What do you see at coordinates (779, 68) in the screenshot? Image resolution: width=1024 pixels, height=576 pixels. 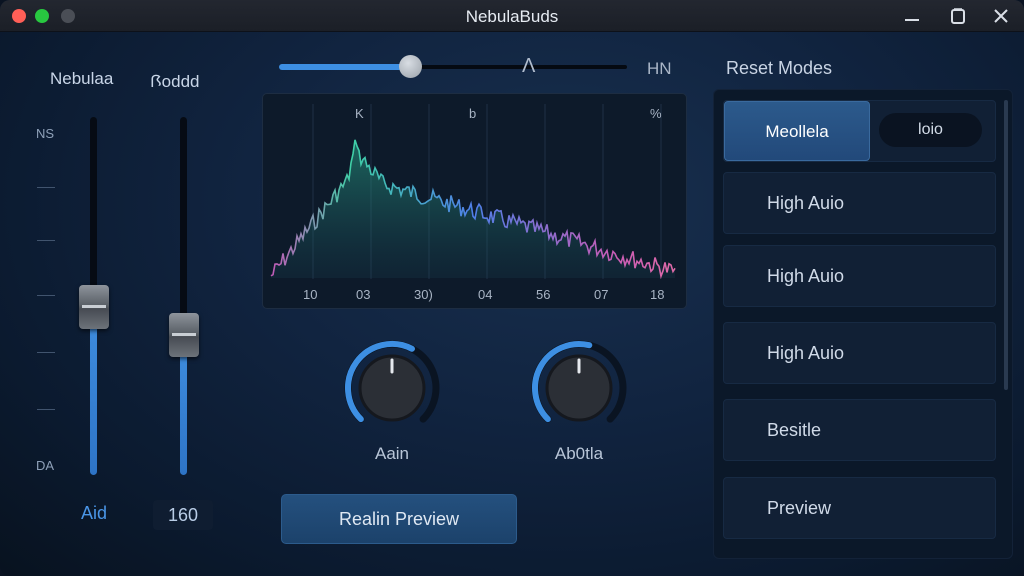 I see `modes-panel-title: Reset Modes` at bounding box center [779, 68].